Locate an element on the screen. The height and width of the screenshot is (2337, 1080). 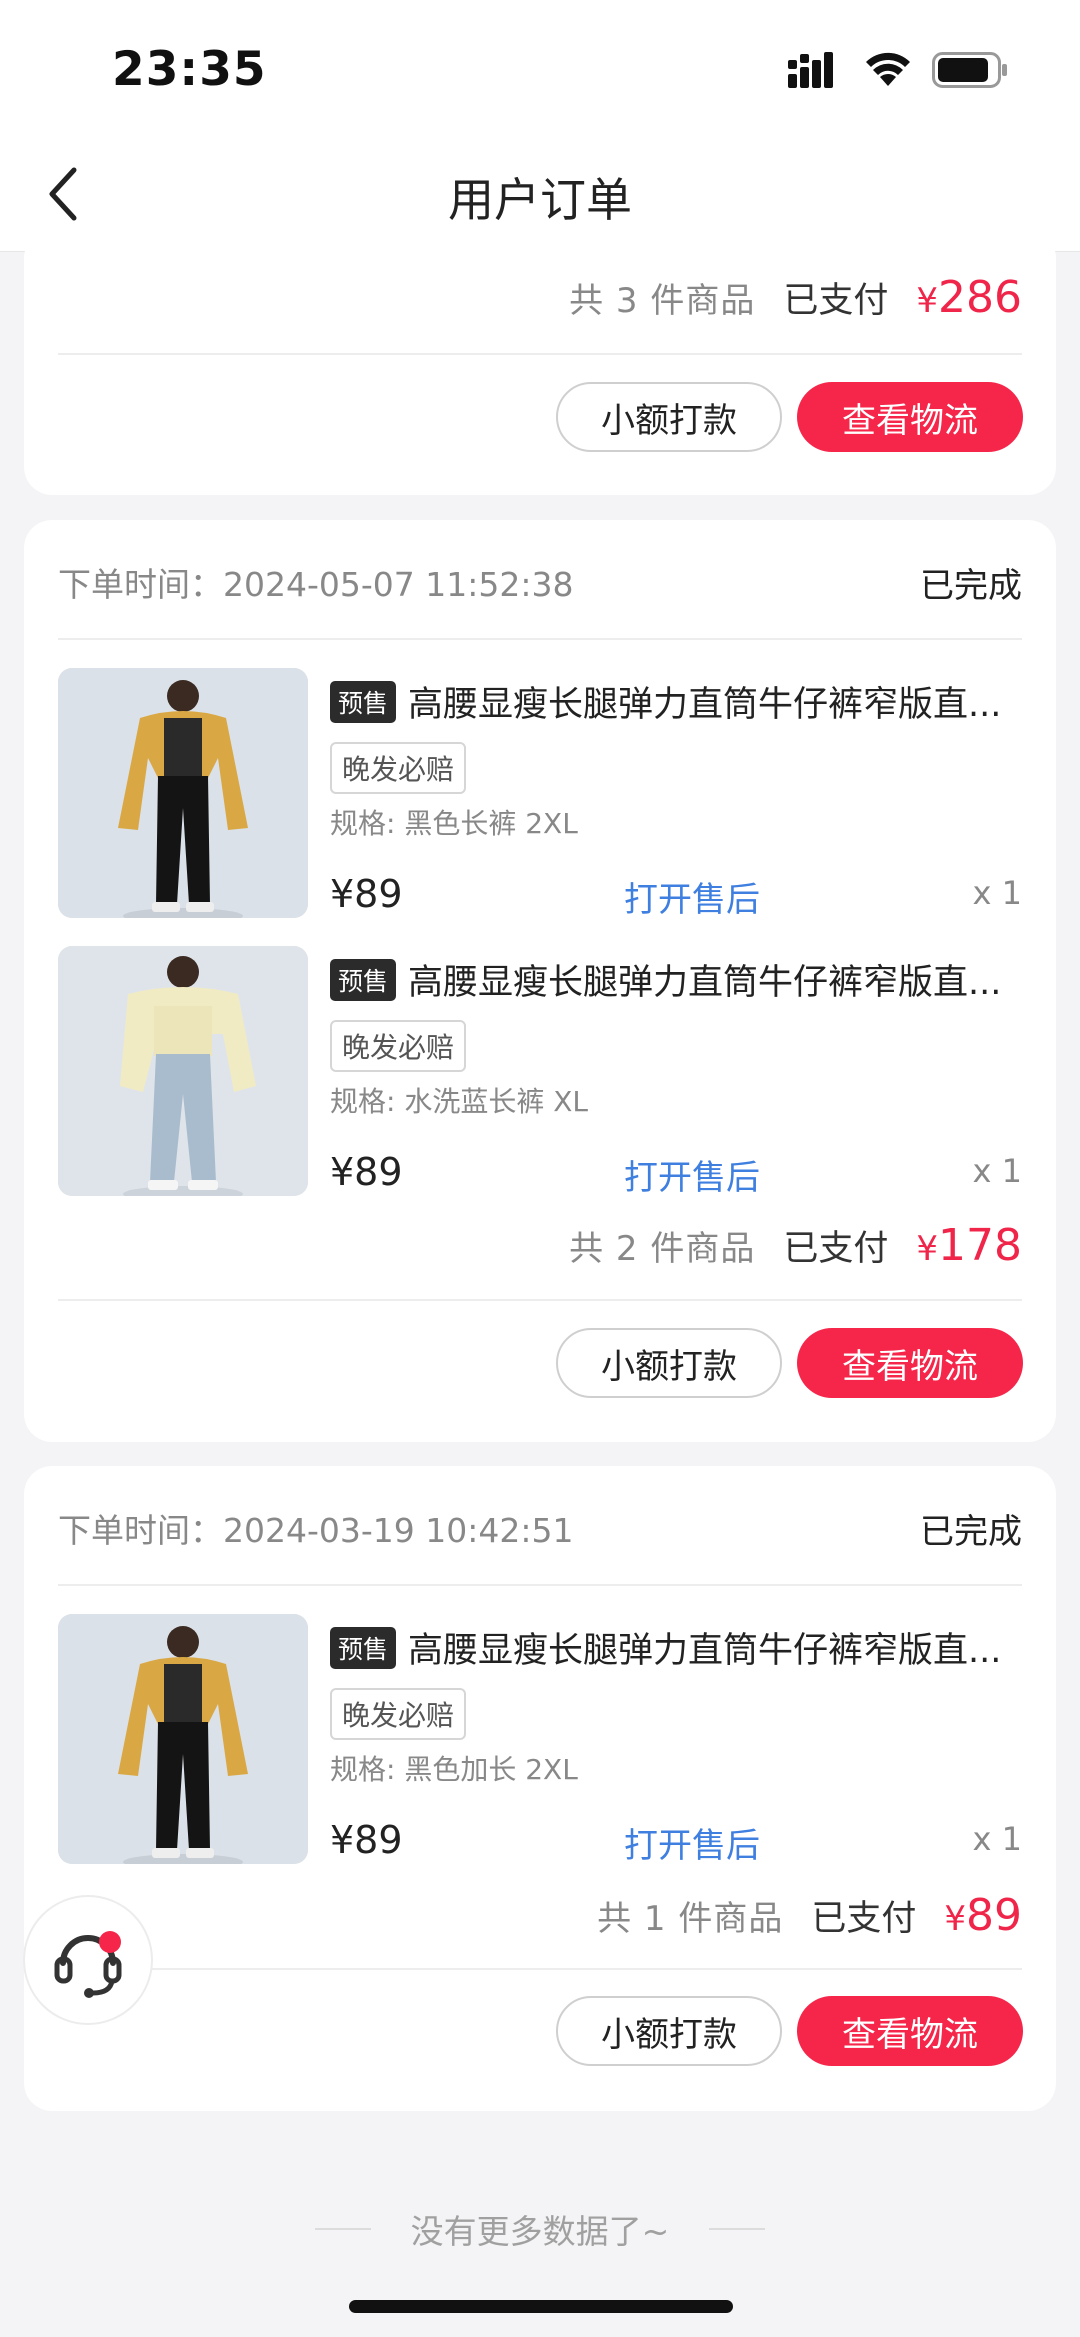
paid-amount: ¥178 is located at coordinates (969, 1245).